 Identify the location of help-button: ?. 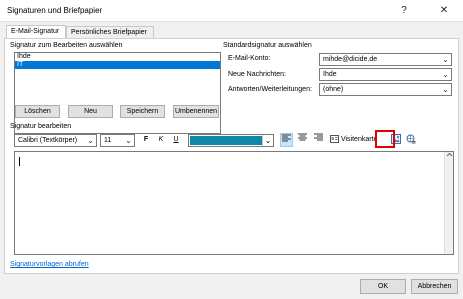
(404, 11).